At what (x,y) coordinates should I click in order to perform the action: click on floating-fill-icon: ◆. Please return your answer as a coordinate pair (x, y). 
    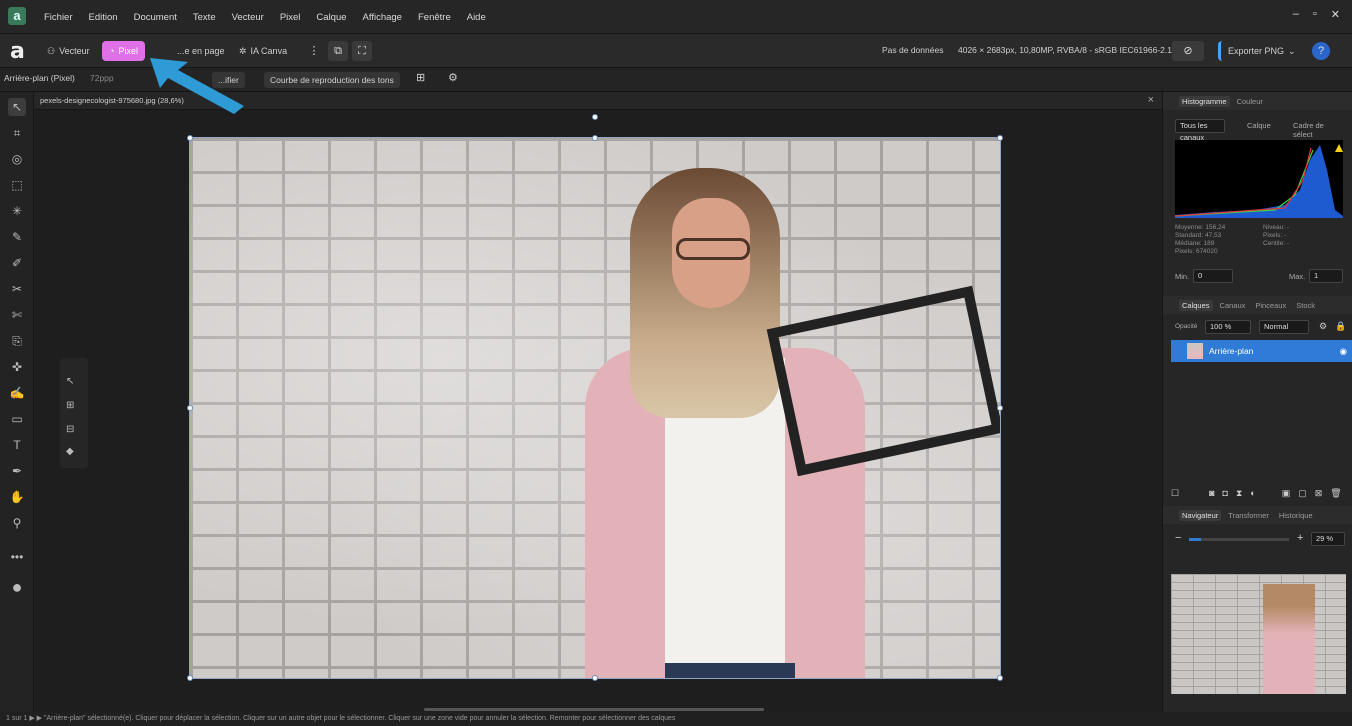
    Looking at the image, I should click on (70, 451).